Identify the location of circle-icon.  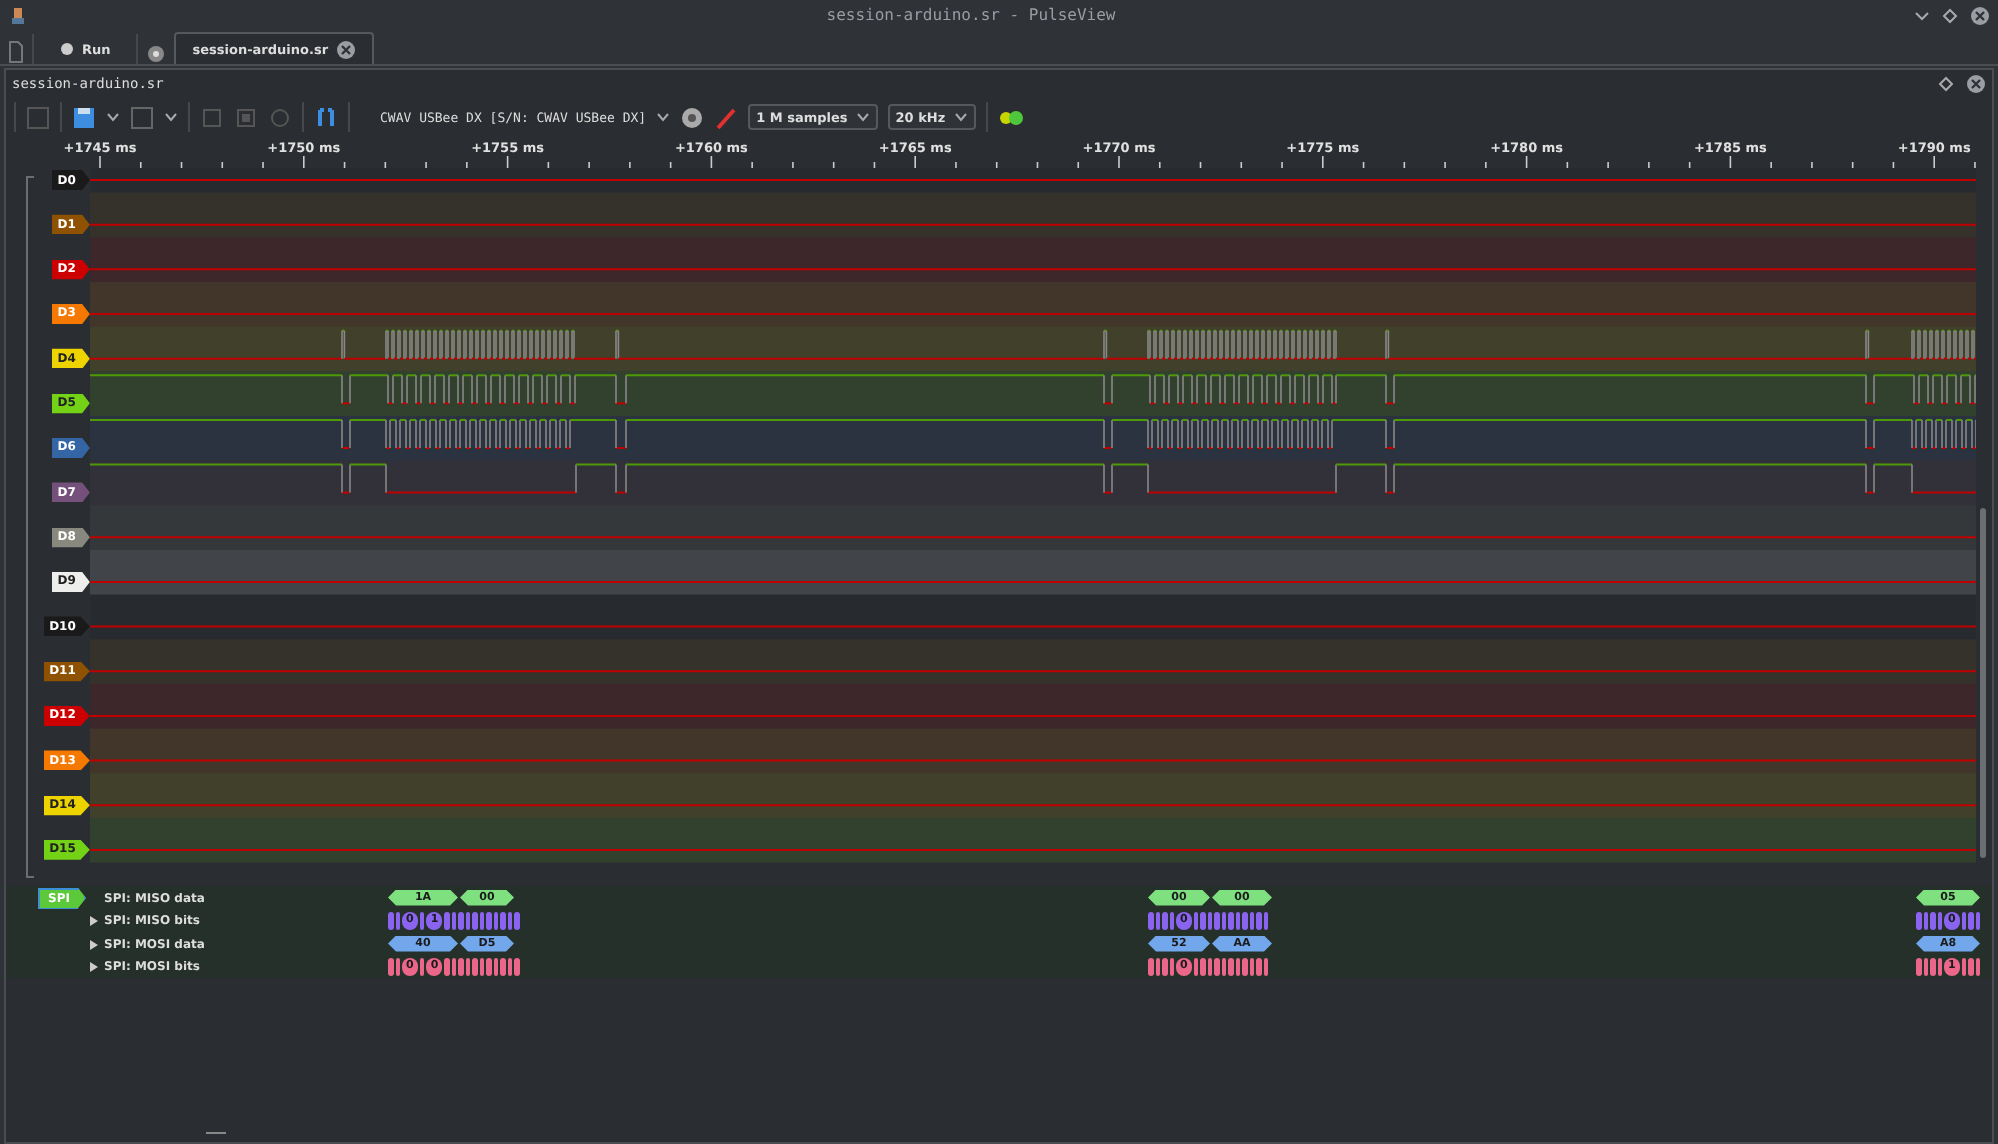
(67, 49).